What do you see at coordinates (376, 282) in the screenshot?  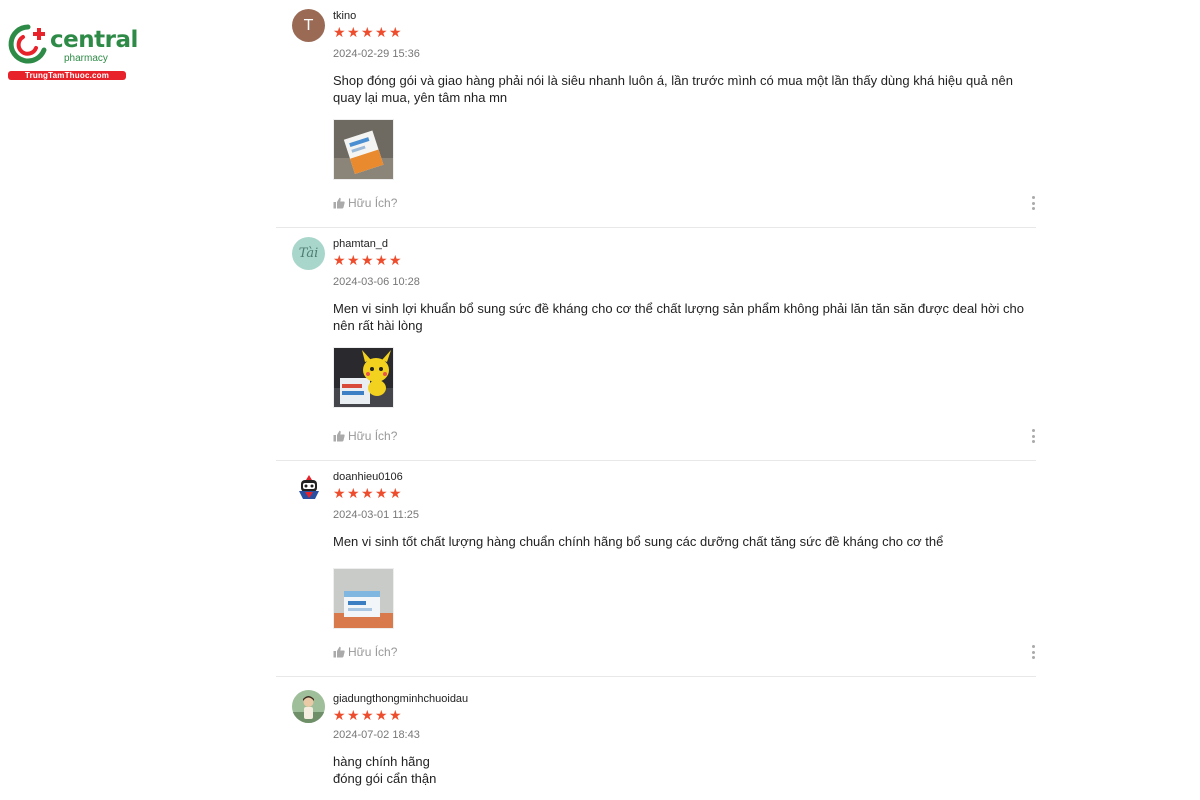 I see `review-date: 2024-03-06 10:28` at bounding box center [376, 282].